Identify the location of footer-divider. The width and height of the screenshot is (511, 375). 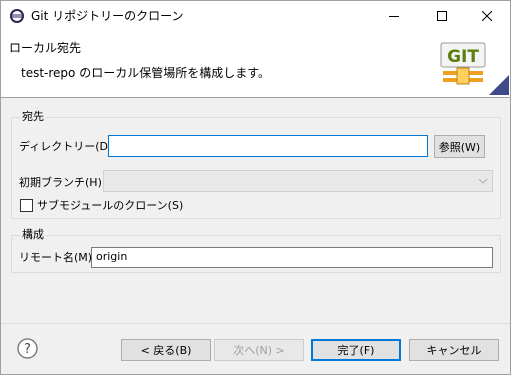
(255, 323).